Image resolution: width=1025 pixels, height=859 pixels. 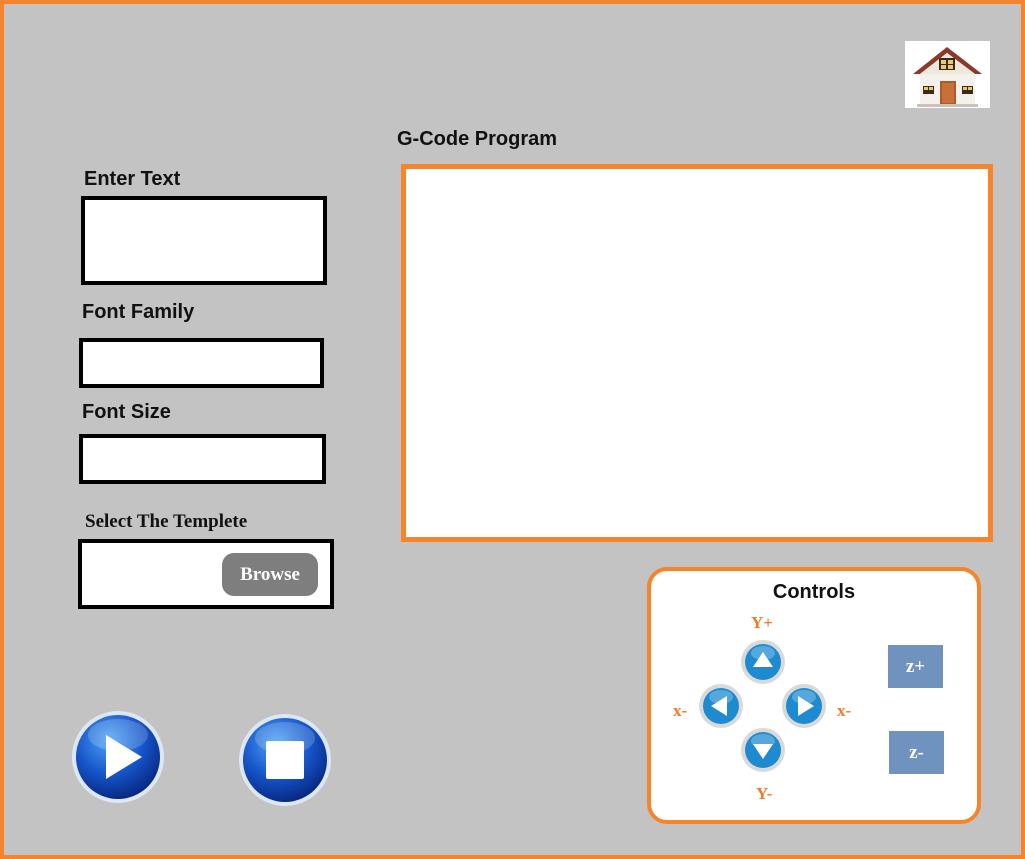 I want to click on y-minus-label: Y-, so click(x=764, y=793).